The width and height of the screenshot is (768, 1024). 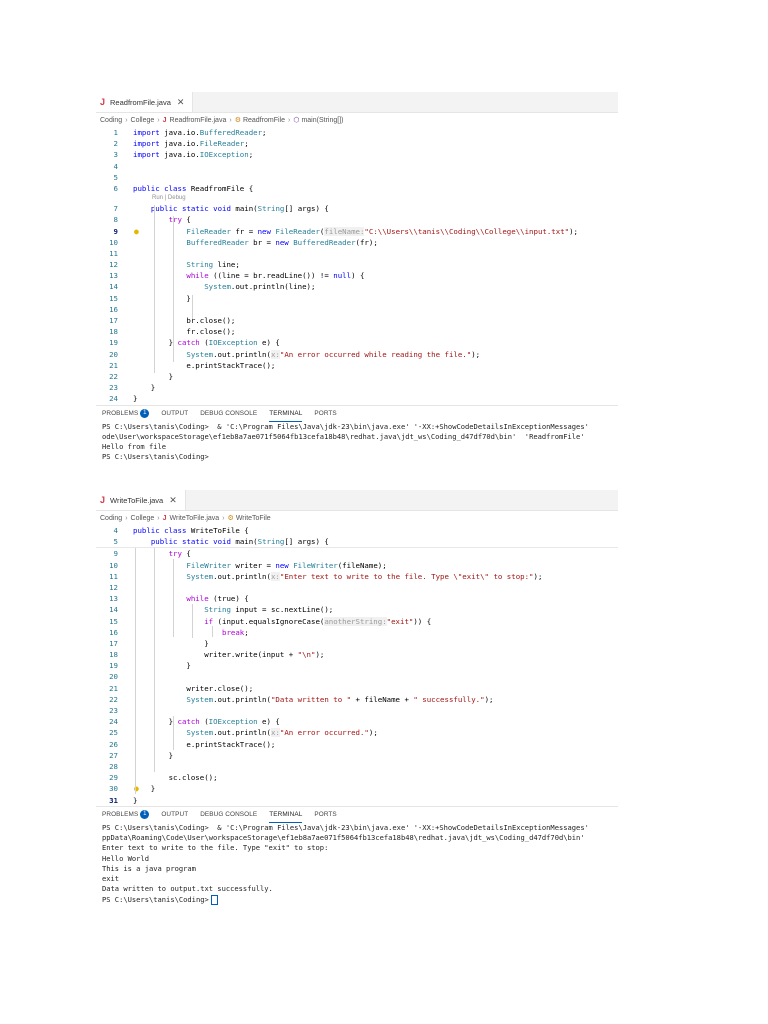 What do you see at coordinates (264, 120) in the screenshot?
I see `breadcrumb-item-class: ReadfromFile` at bounding box center [264, 120].